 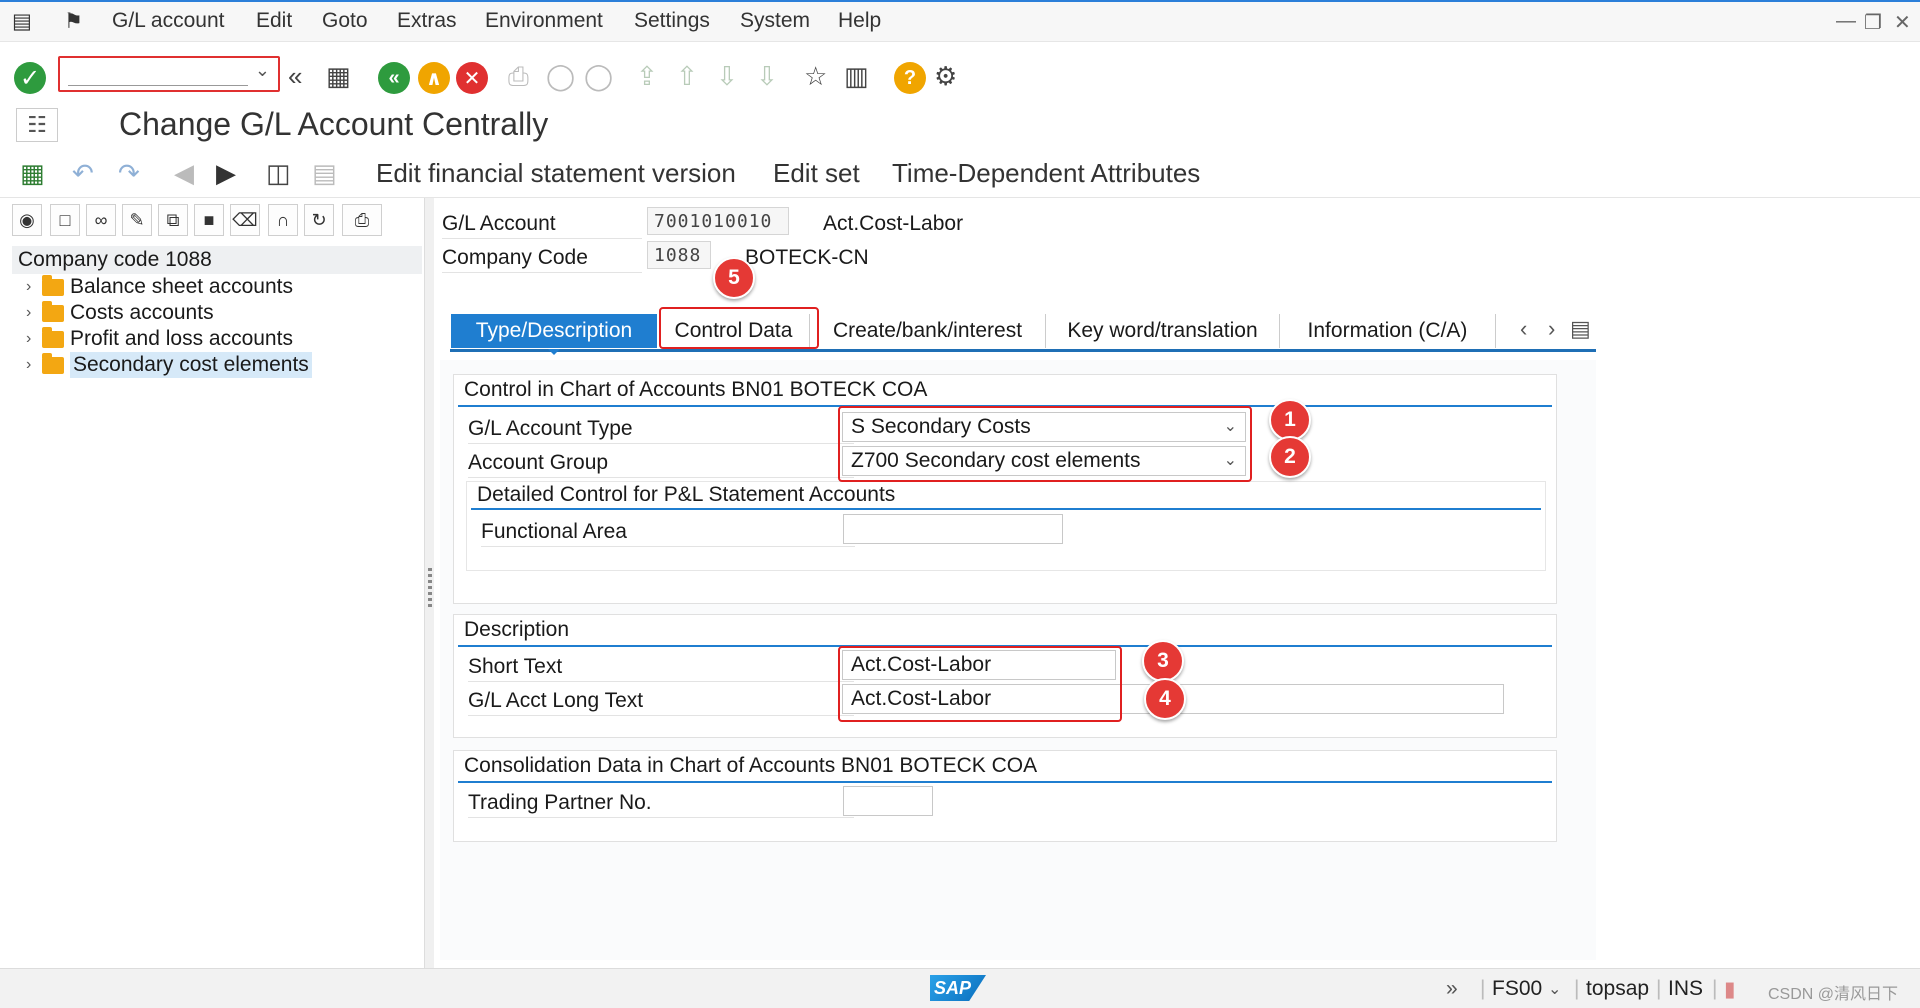 I want to click on redo-icon: ↷, so click(x=129, y=173).